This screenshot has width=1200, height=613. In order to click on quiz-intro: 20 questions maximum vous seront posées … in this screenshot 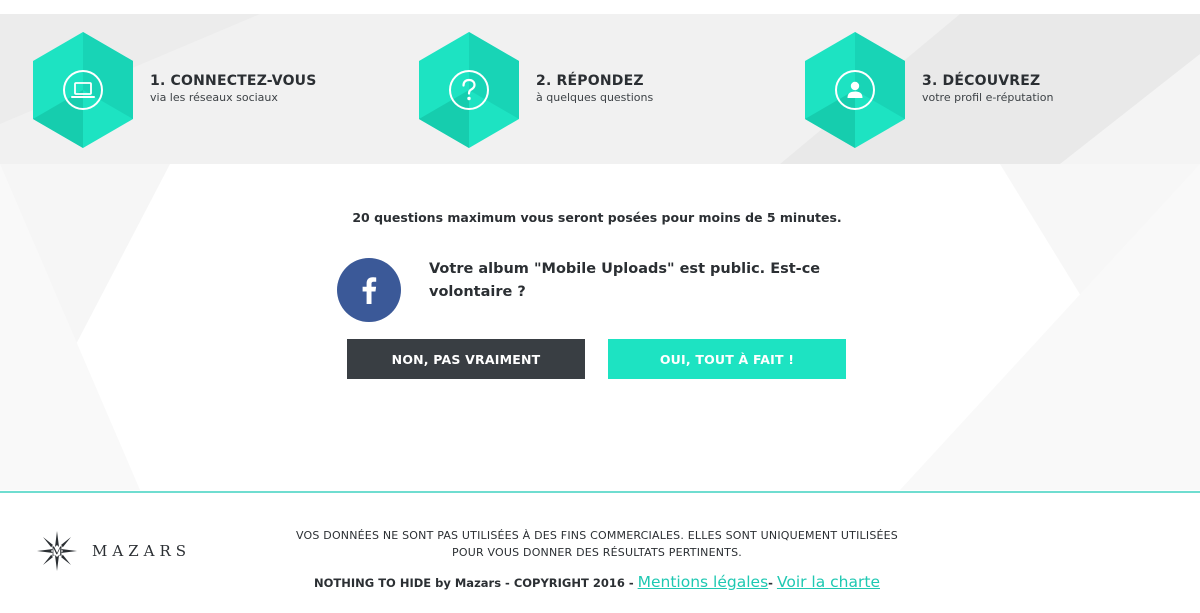, I will do `click(597, 217)`.